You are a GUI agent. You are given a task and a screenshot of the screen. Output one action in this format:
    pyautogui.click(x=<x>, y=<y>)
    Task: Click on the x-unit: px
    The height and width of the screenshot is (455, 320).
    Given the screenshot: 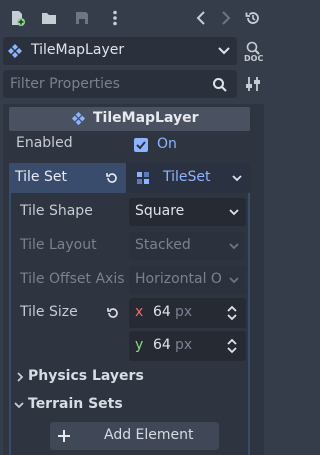 What is the action you would take?
    pyautogui.click(x=184, y=312)
    